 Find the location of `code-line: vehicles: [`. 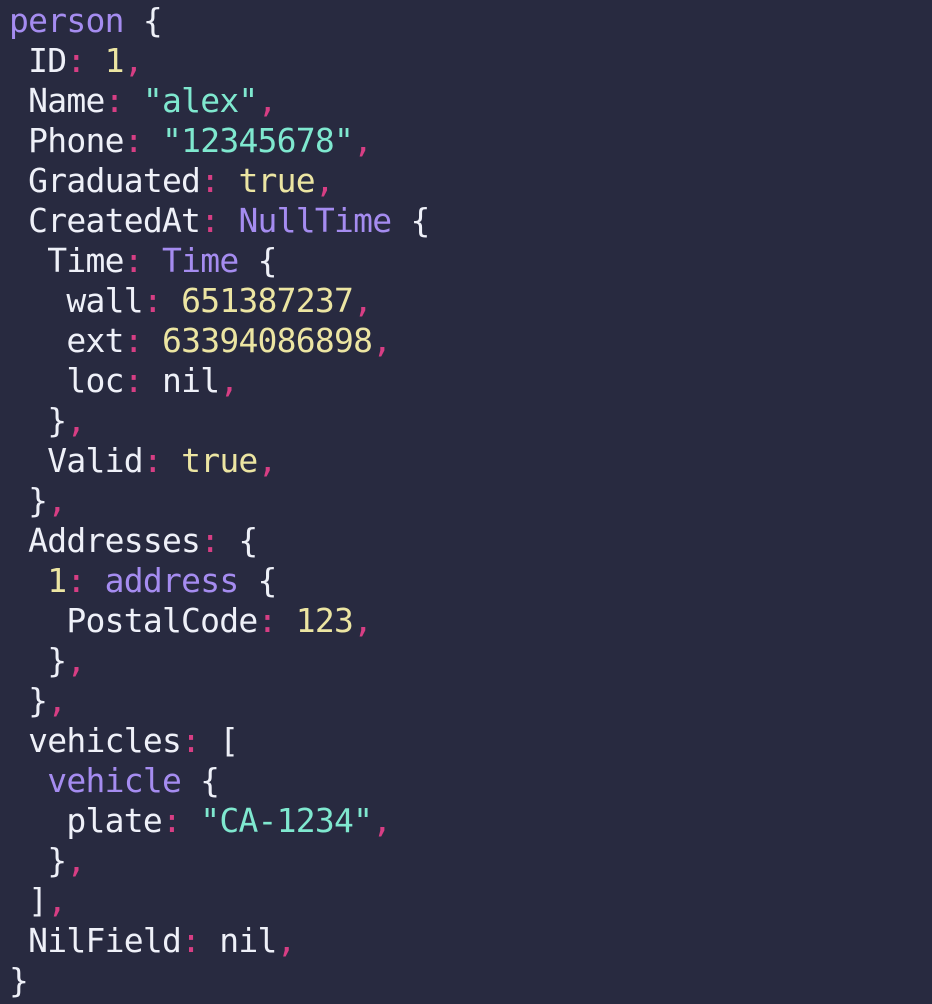

code-line: vehicles: [ is located at coordinates (219, 741).